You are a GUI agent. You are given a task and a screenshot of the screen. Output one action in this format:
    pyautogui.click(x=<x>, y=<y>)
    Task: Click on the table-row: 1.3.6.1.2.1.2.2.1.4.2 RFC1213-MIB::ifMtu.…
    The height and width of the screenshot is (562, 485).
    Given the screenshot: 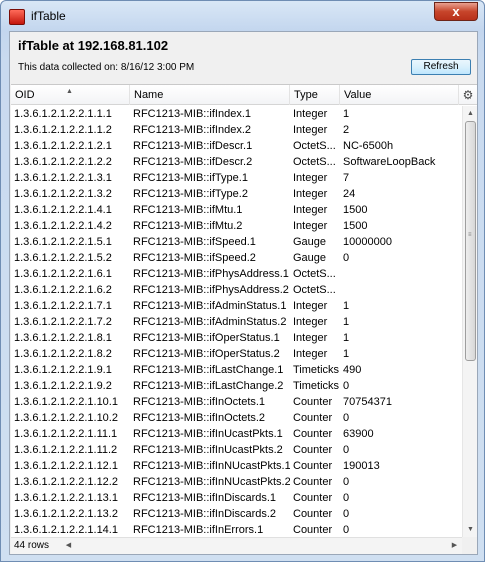 What is the action you would take?
    pyautogui.click(x=236, y=226)
    